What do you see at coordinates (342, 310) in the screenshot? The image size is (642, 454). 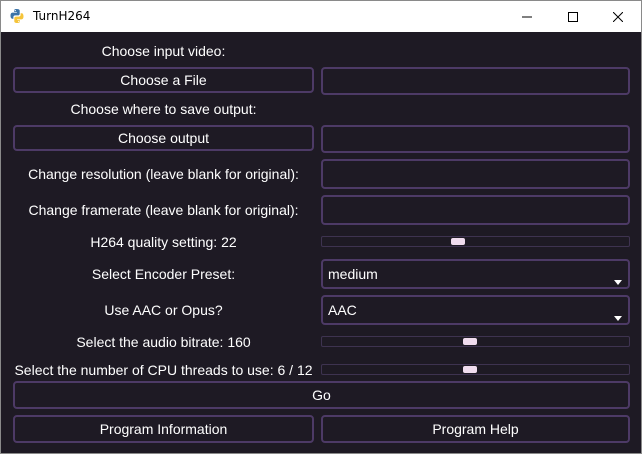 I see `audio-codec-selected-value: AAC` at bounding box center [342, 310].